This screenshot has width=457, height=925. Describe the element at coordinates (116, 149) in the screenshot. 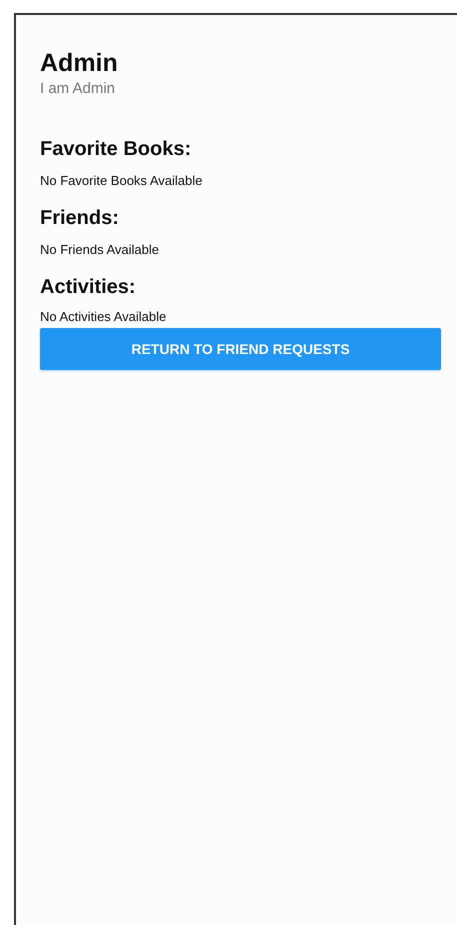

I see `section-heading: Favorite Books:` at that location.